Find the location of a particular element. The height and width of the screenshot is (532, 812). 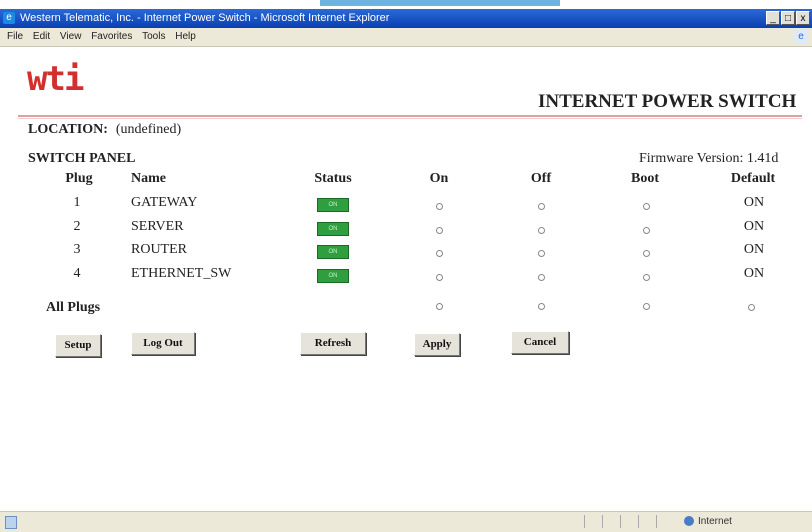

plug-name: SERVER is located at coordinates (157, 226).